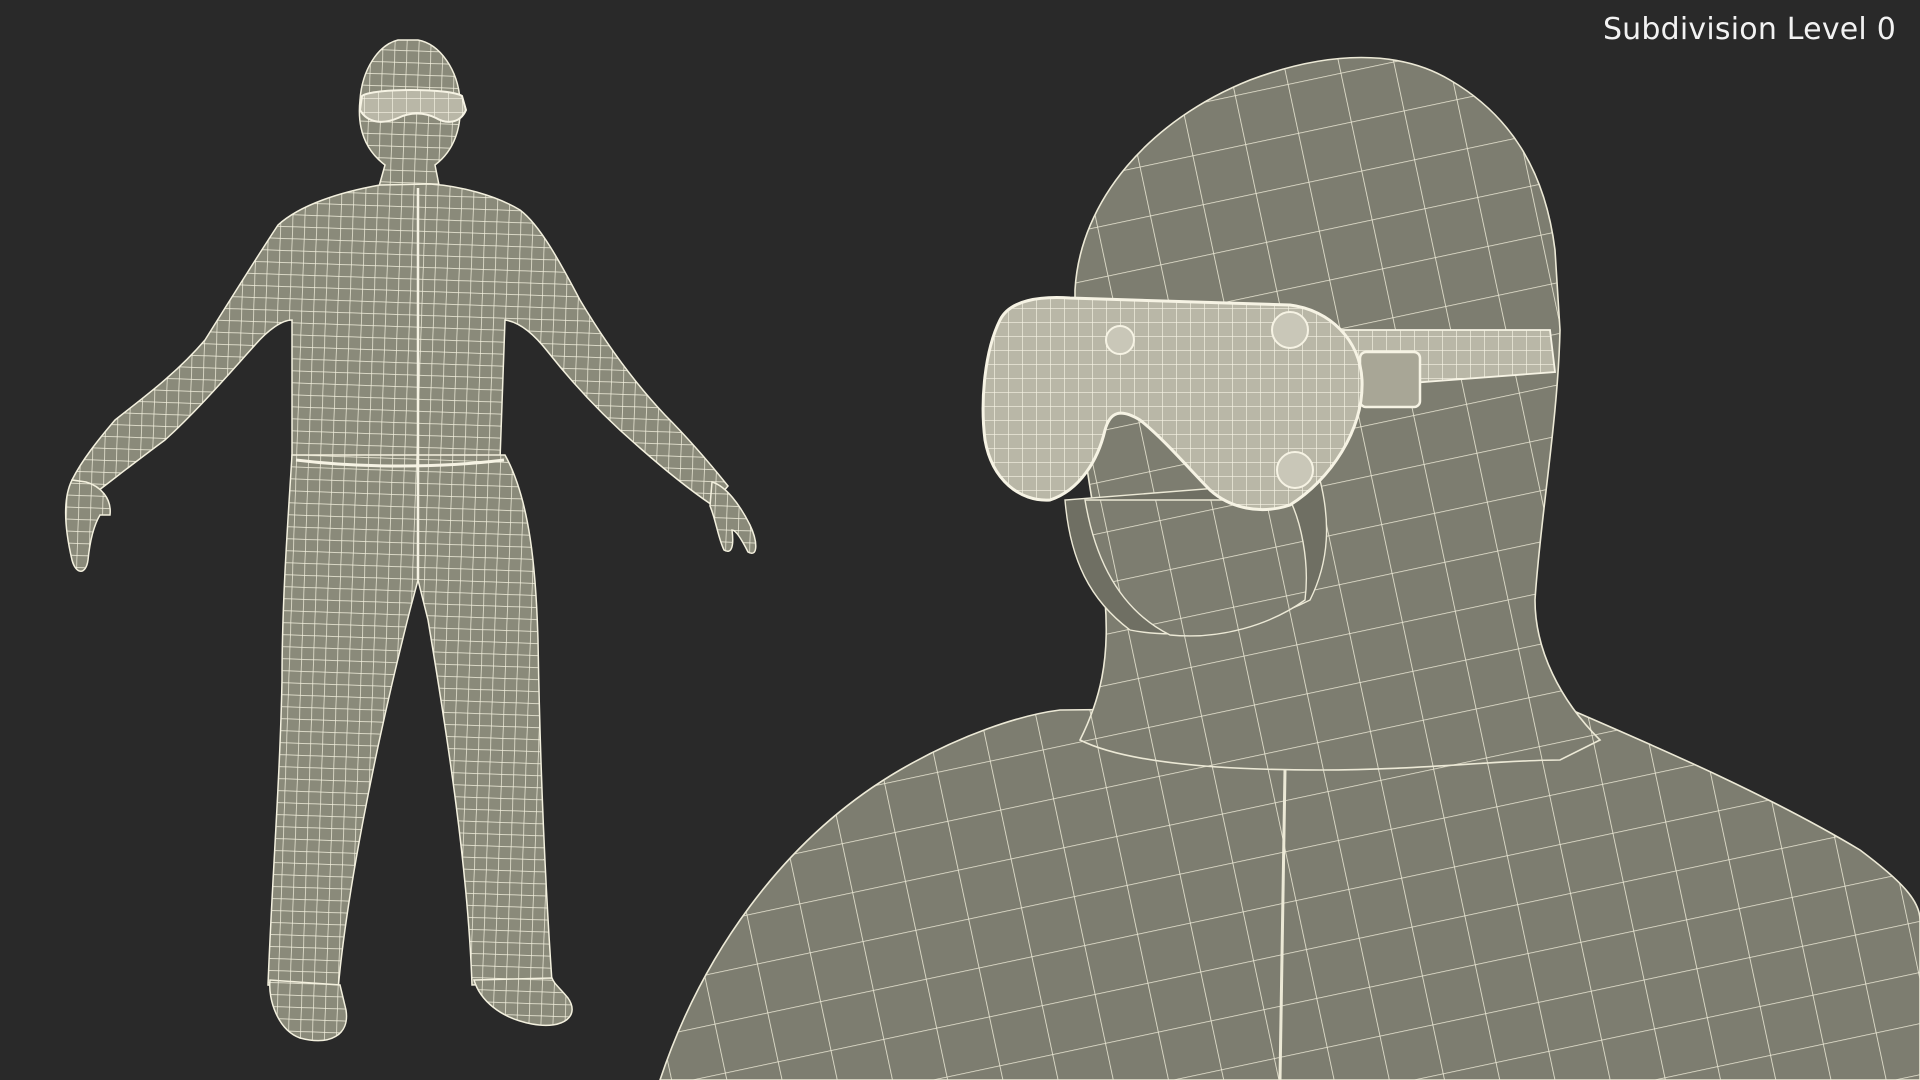 The height and width of the screenshot is (1080, 1920). Describe the element at coordinates (308, 1010) in the screenshot. I see `left-shoe-cover-mesh` at that location.